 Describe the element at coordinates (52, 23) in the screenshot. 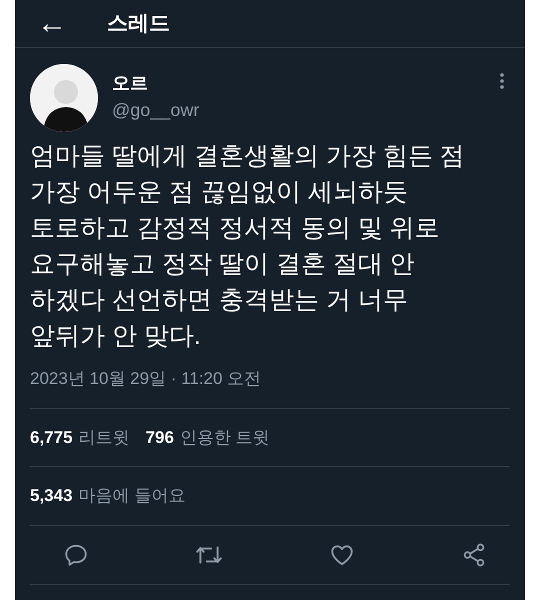

I see `back-button: ←` at that location.